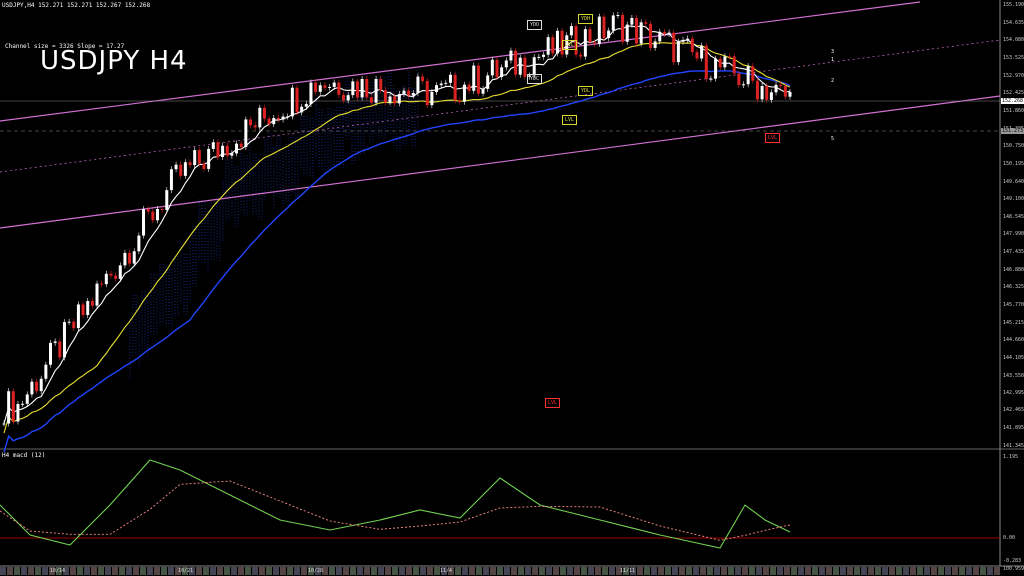  I want to click on price-tick-label: 153.525, so click(1013, 58).